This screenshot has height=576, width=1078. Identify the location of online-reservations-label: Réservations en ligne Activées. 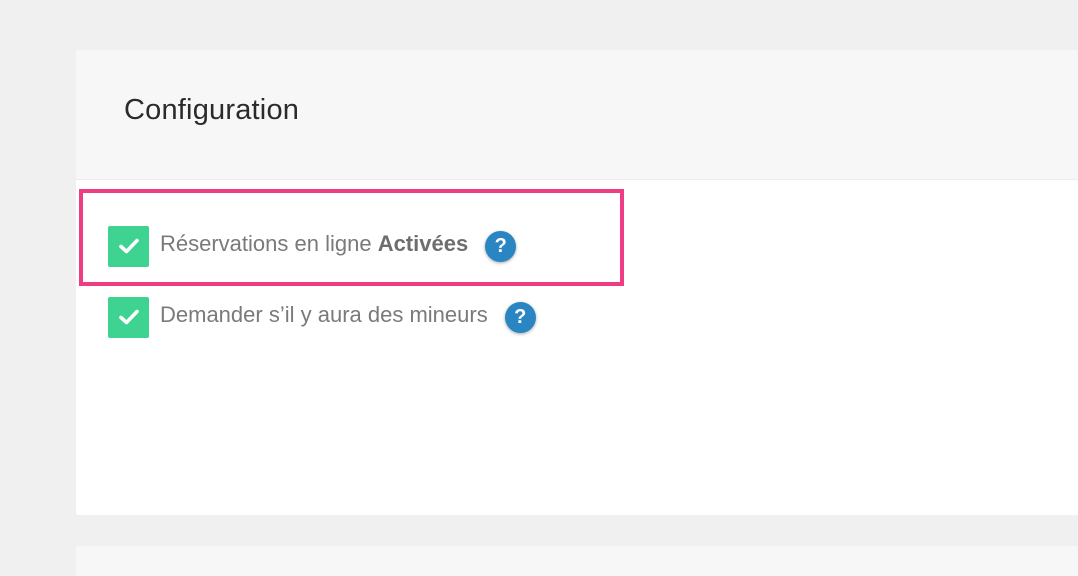
(314, 244).